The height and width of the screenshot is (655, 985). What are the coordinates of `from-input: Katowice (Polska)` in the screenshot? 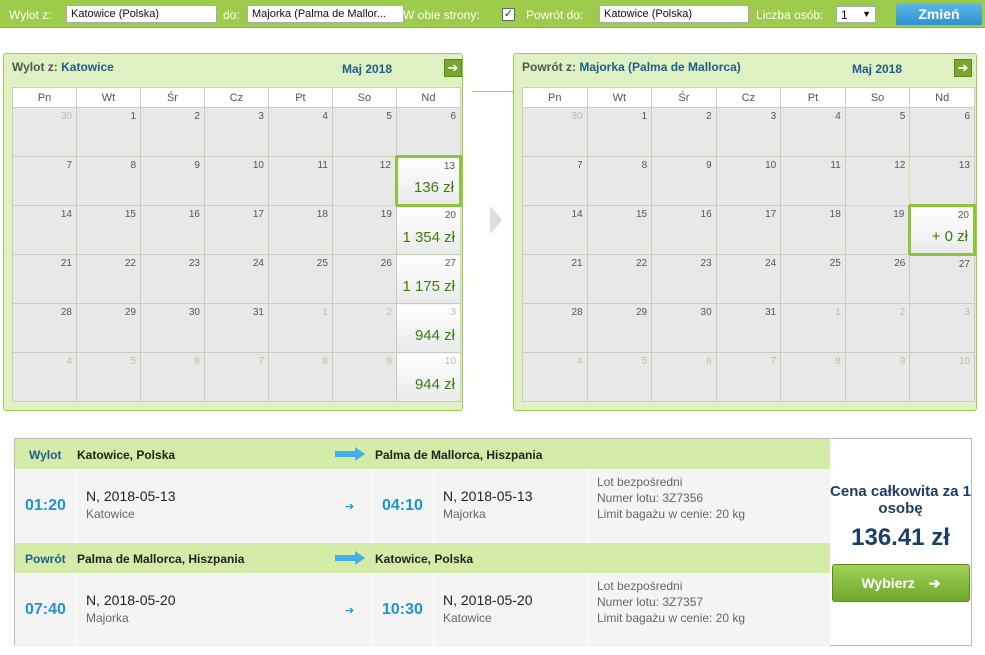 It's located at (141, 14).